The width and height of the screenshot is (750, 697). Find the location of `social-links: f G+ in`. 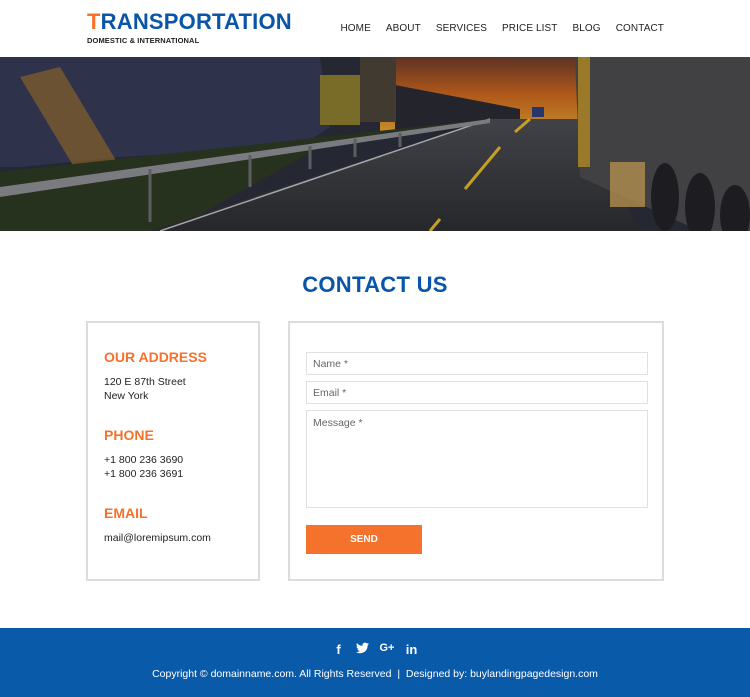

social-links: f G+ in is located at coordinates (375, 649).